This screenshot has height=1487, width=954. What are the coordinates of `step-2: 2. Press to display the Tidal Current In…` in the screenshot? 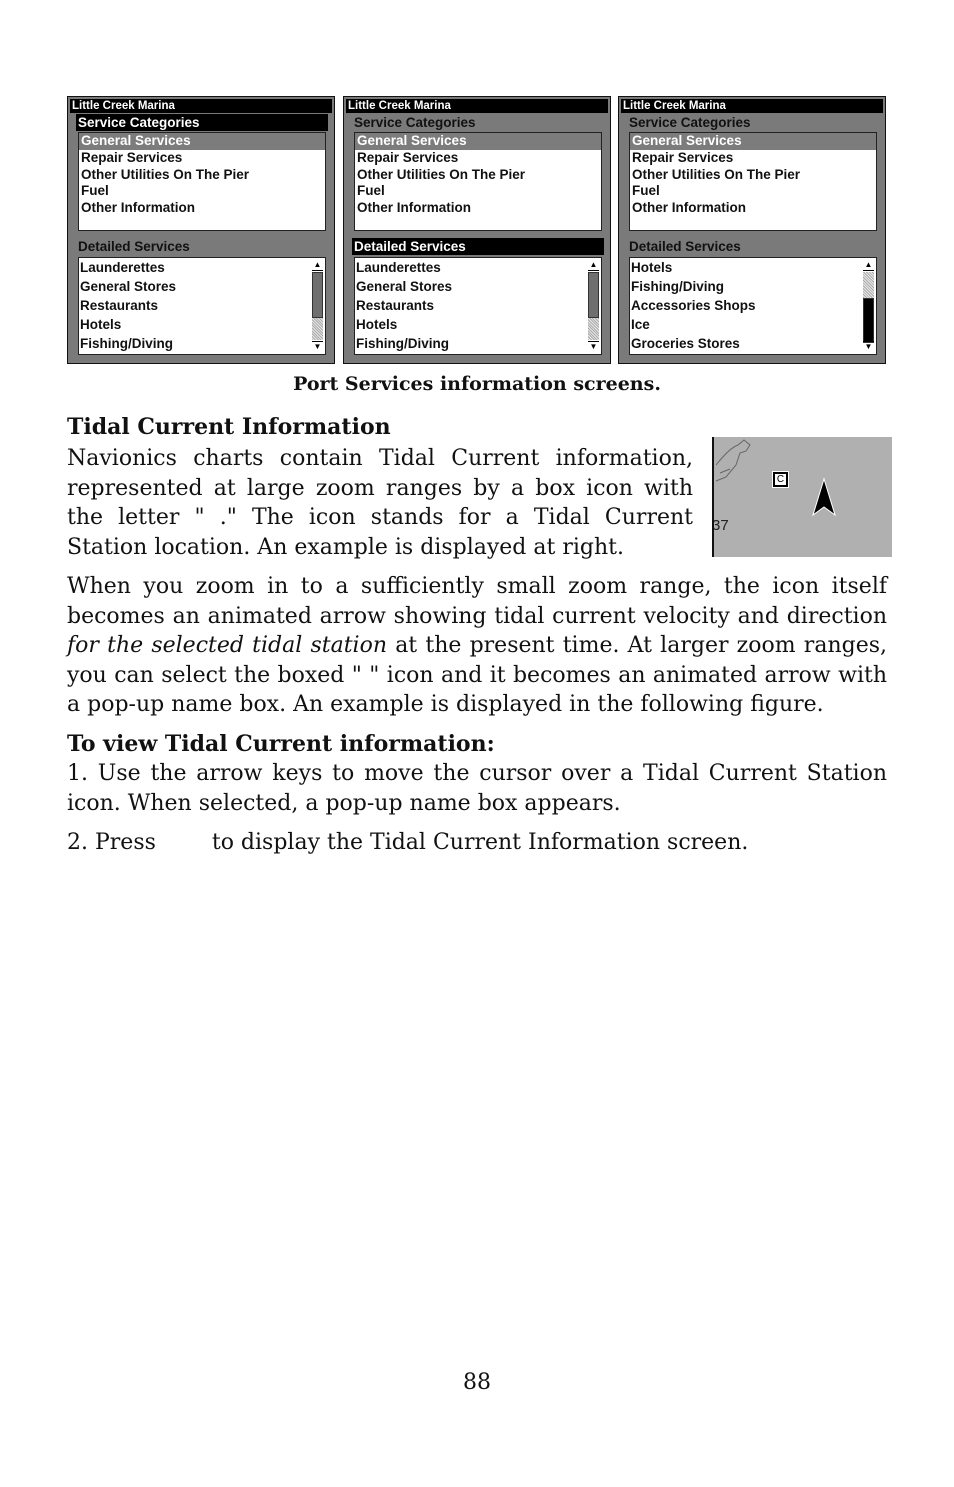 It's located at (408, 842).